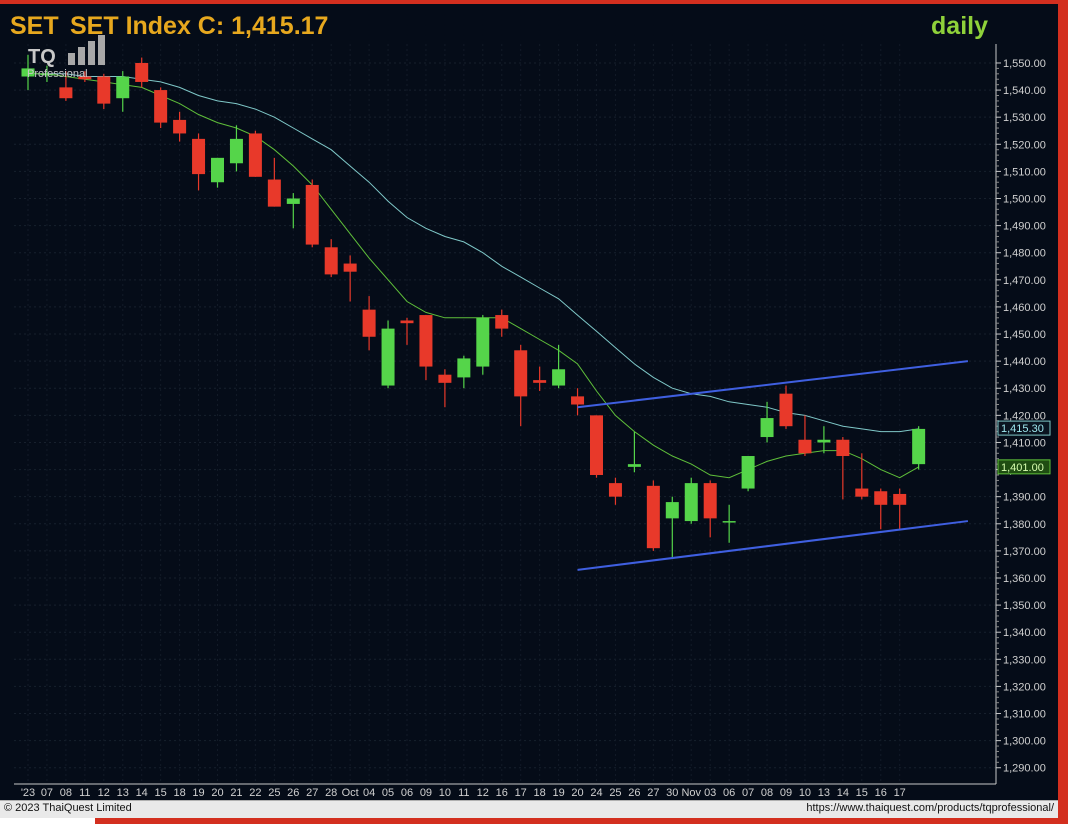 This screenshot has height=824, width=1068. What do you see at coordinates (445, 793) in the screenshot?
I see `x-tick-label: 10` at bounding box center [445, 793].